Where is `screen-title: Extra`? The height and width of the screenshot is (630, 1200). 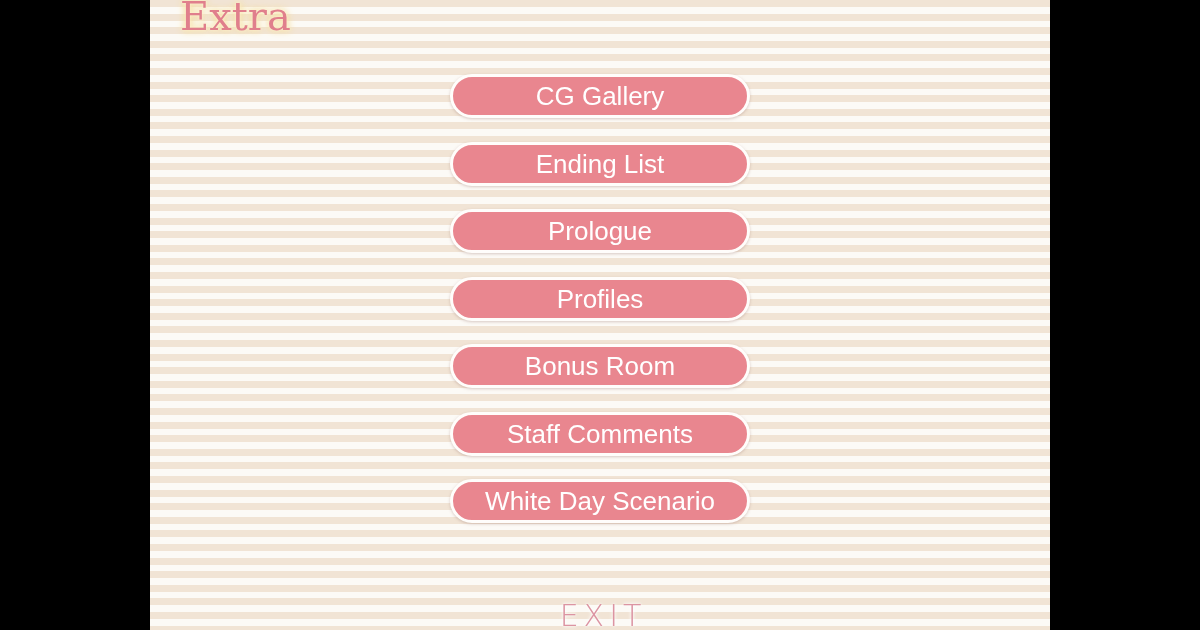 screen-title: Extra is located at coordinates (235, 19).